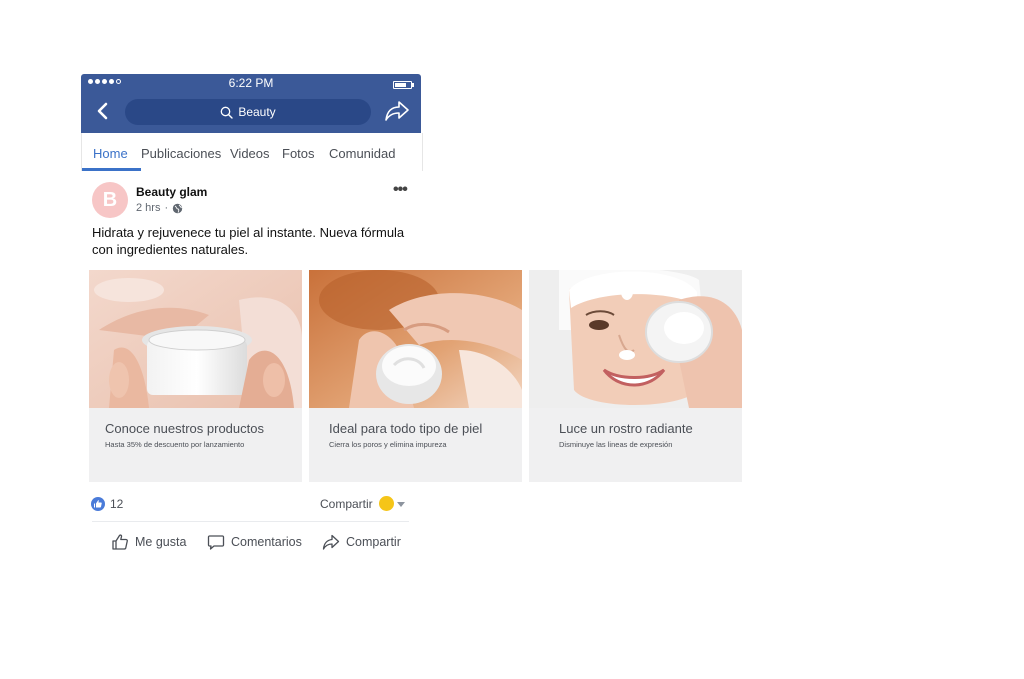  What do you see at coordinates (161, 542) in the screenshot?
I see `like-button-label: Me gusta` at bounding box center [161, 542].